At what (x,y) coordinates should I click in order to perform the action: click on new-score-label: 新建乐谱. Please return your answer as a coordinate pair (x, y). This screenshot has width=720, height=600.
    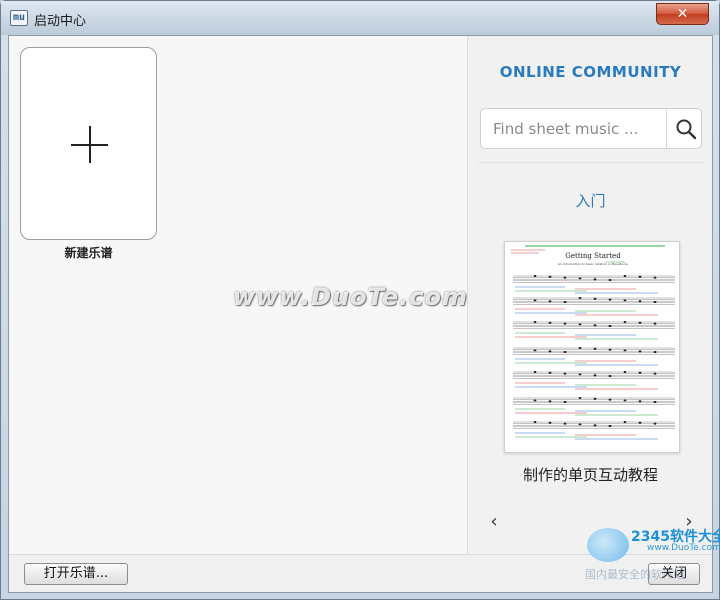
    Looking at the image, I should click on (88, 253).